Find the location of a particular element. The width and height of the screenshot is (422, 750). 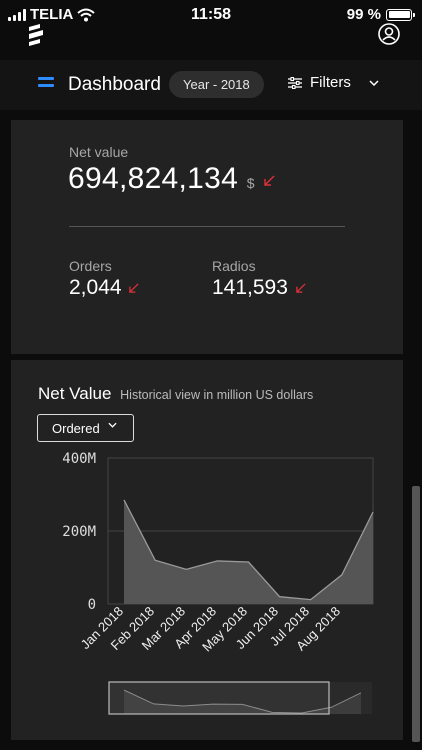

year-filter-chip: Year - 2018 is located at coordinates (216, 84).